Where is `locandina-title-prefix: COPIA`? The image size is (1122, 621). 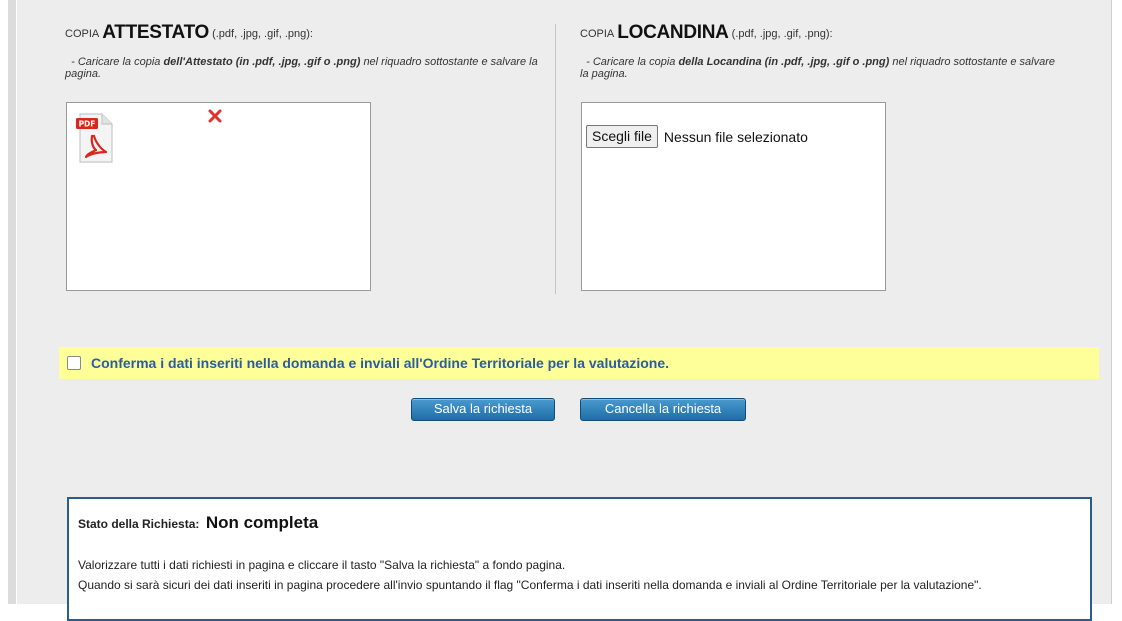
locandina-title-prefix: COPIA is located at coordinates (597, 34).